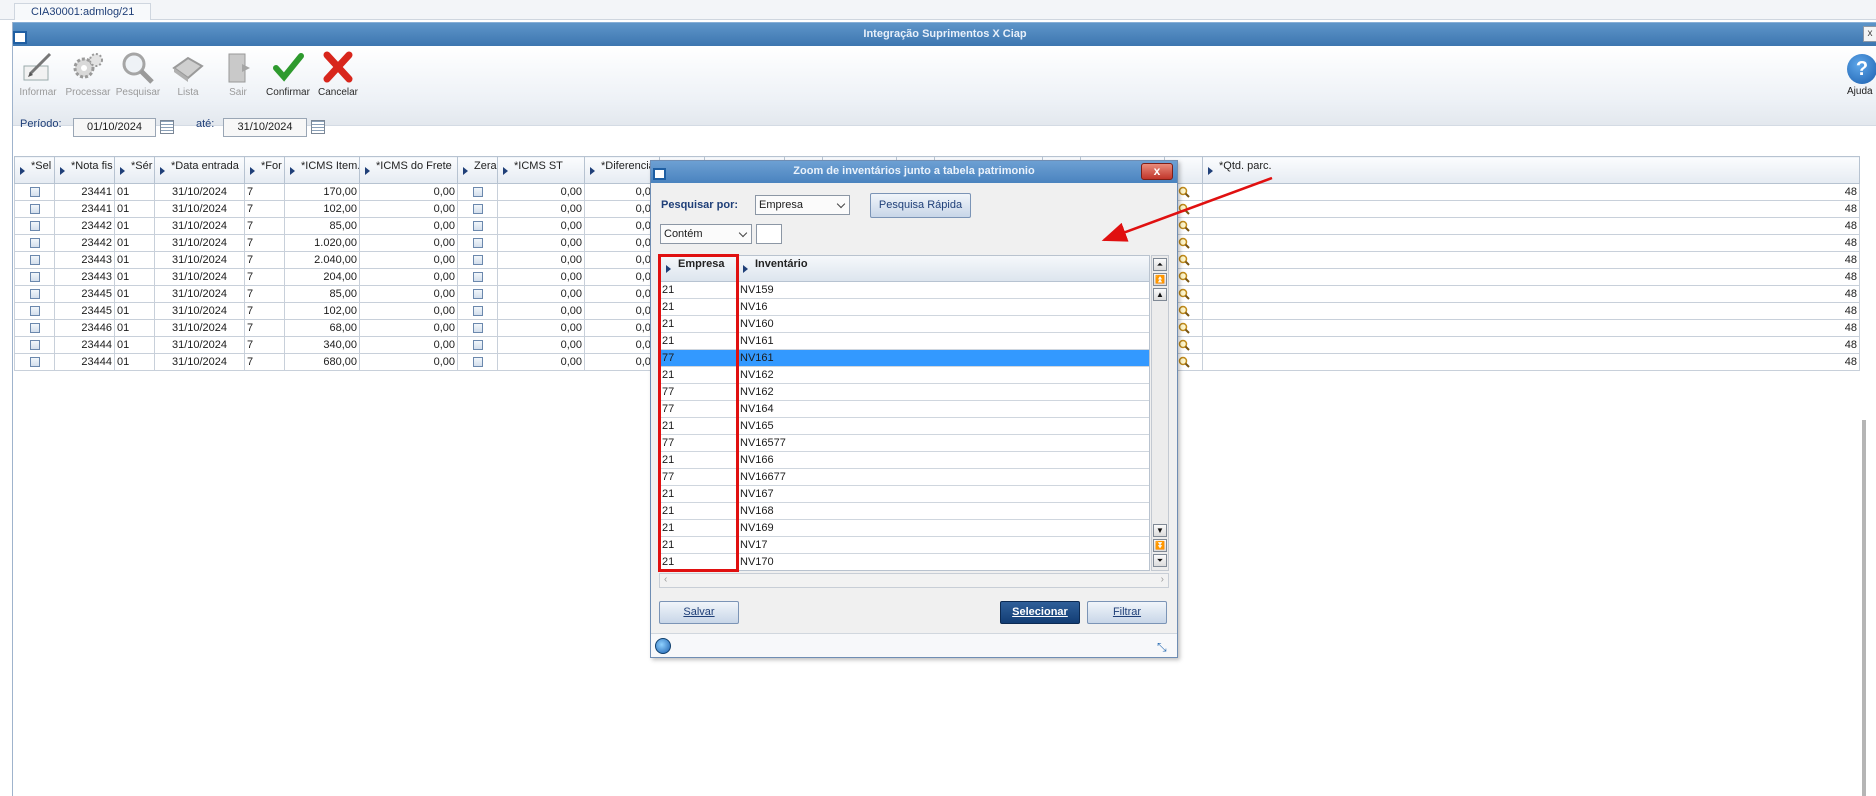 The image size is (1876, 796). Describe the element at coordinates (84, 328) in the screenshot. I see `cell-nota: 23446` at that location.